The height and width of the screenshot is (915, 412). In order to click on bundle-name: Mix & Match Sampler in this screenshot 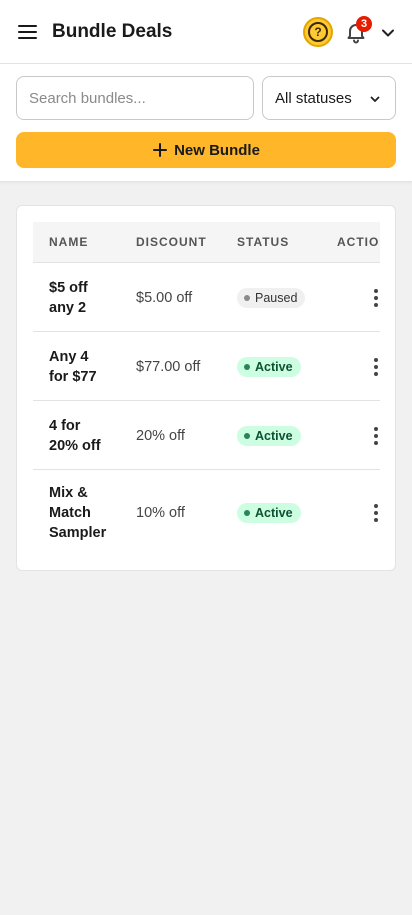, I will do `click(78, 513)`.